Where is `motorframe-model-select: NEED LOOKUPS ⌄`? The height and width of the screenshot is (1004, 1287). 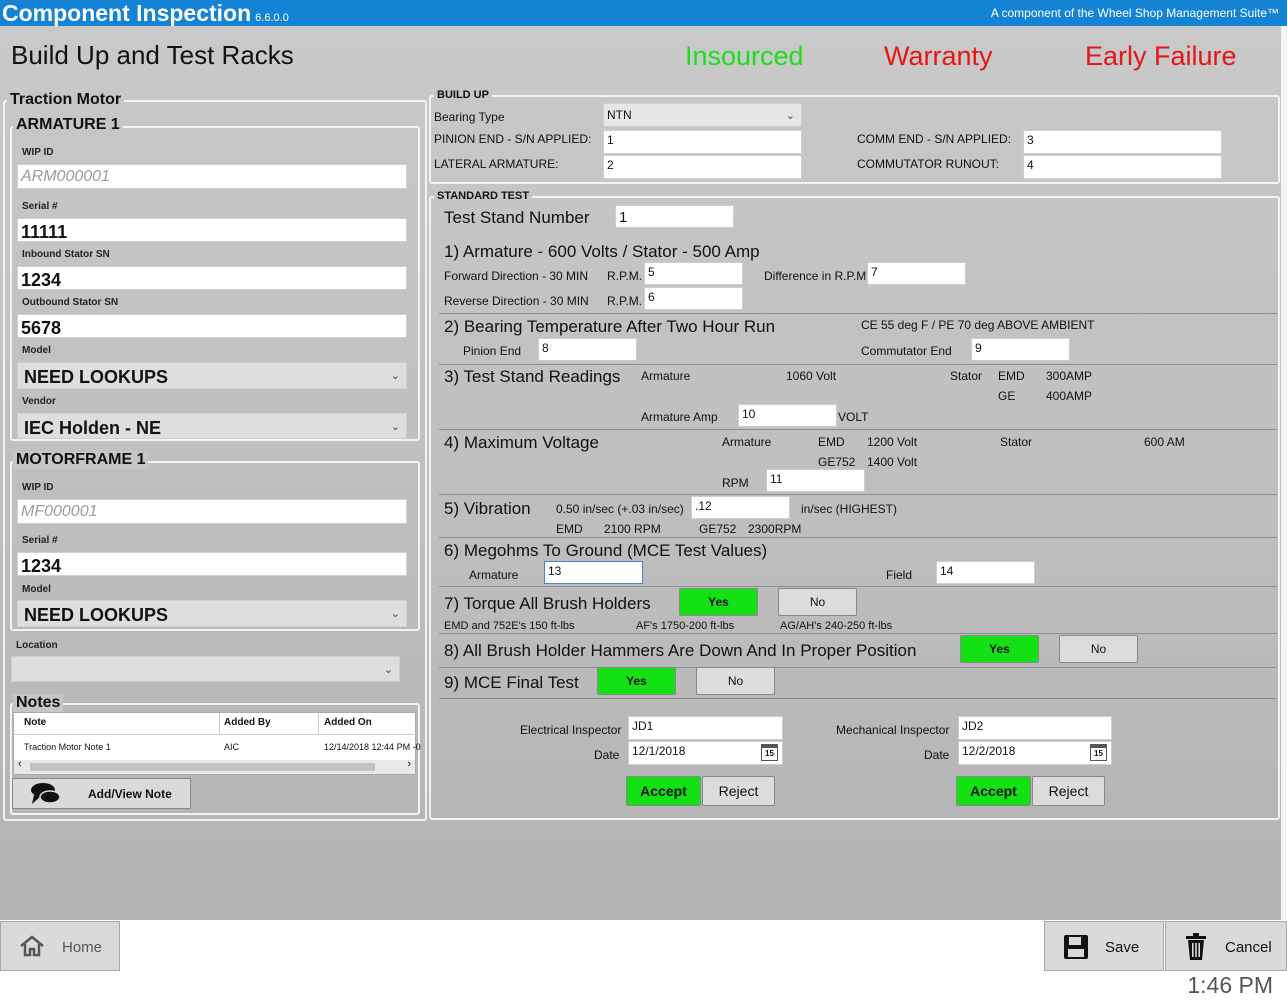 motorframe-model-select: NEED LOOKUPS ⌄ is located at coordinates (212, 613).